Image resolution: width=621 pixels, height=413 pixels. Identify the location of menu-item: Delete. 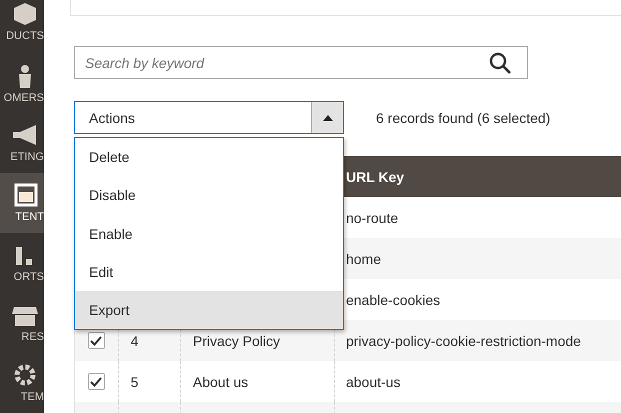
(209, 157).